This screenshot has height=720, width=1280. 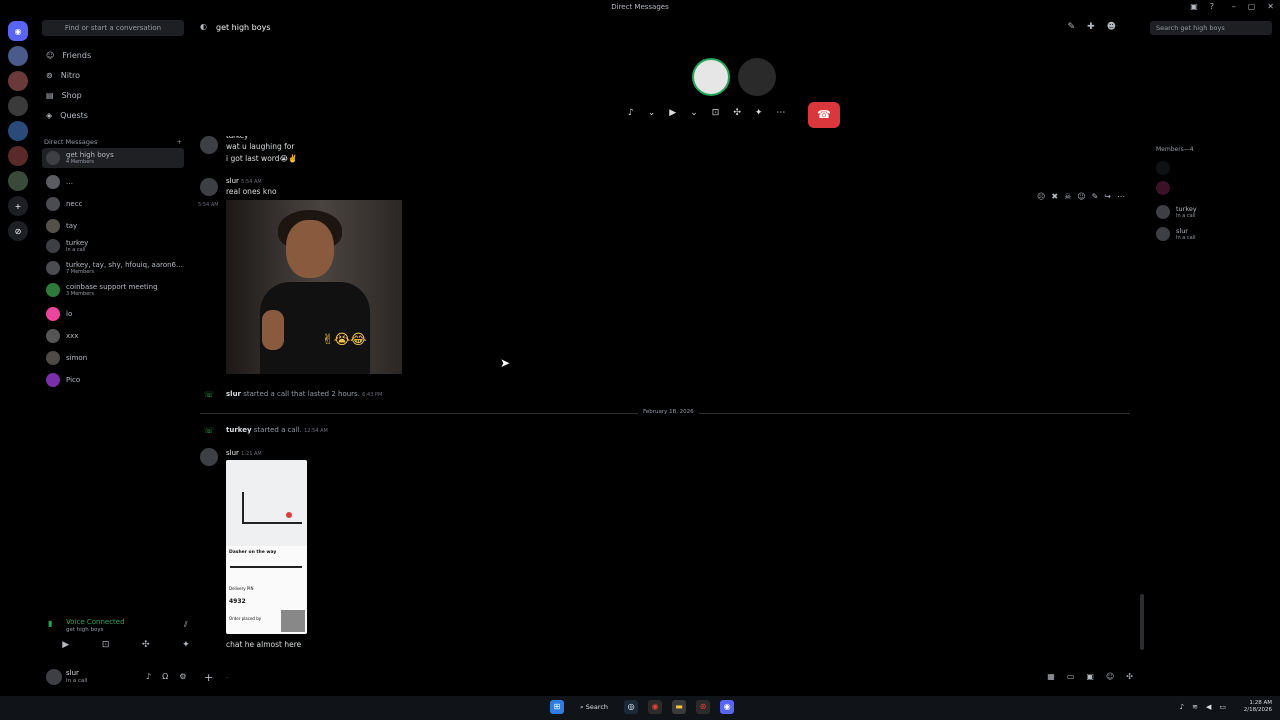 I want to click on gif-attachment: ✌😭😂, so click(x=314, y=287).